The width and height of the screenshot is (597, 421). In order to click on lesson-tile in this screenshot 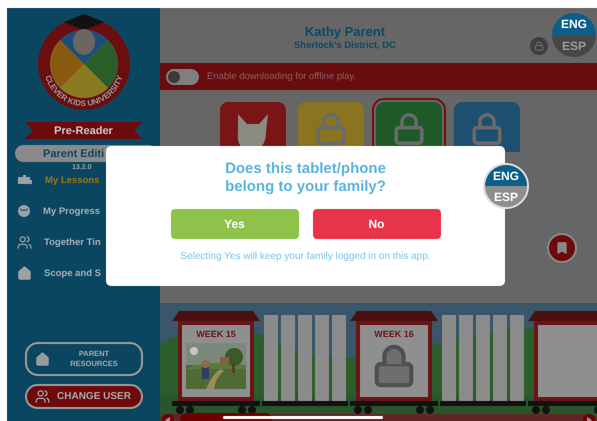, I will do `click(487, 127)`.